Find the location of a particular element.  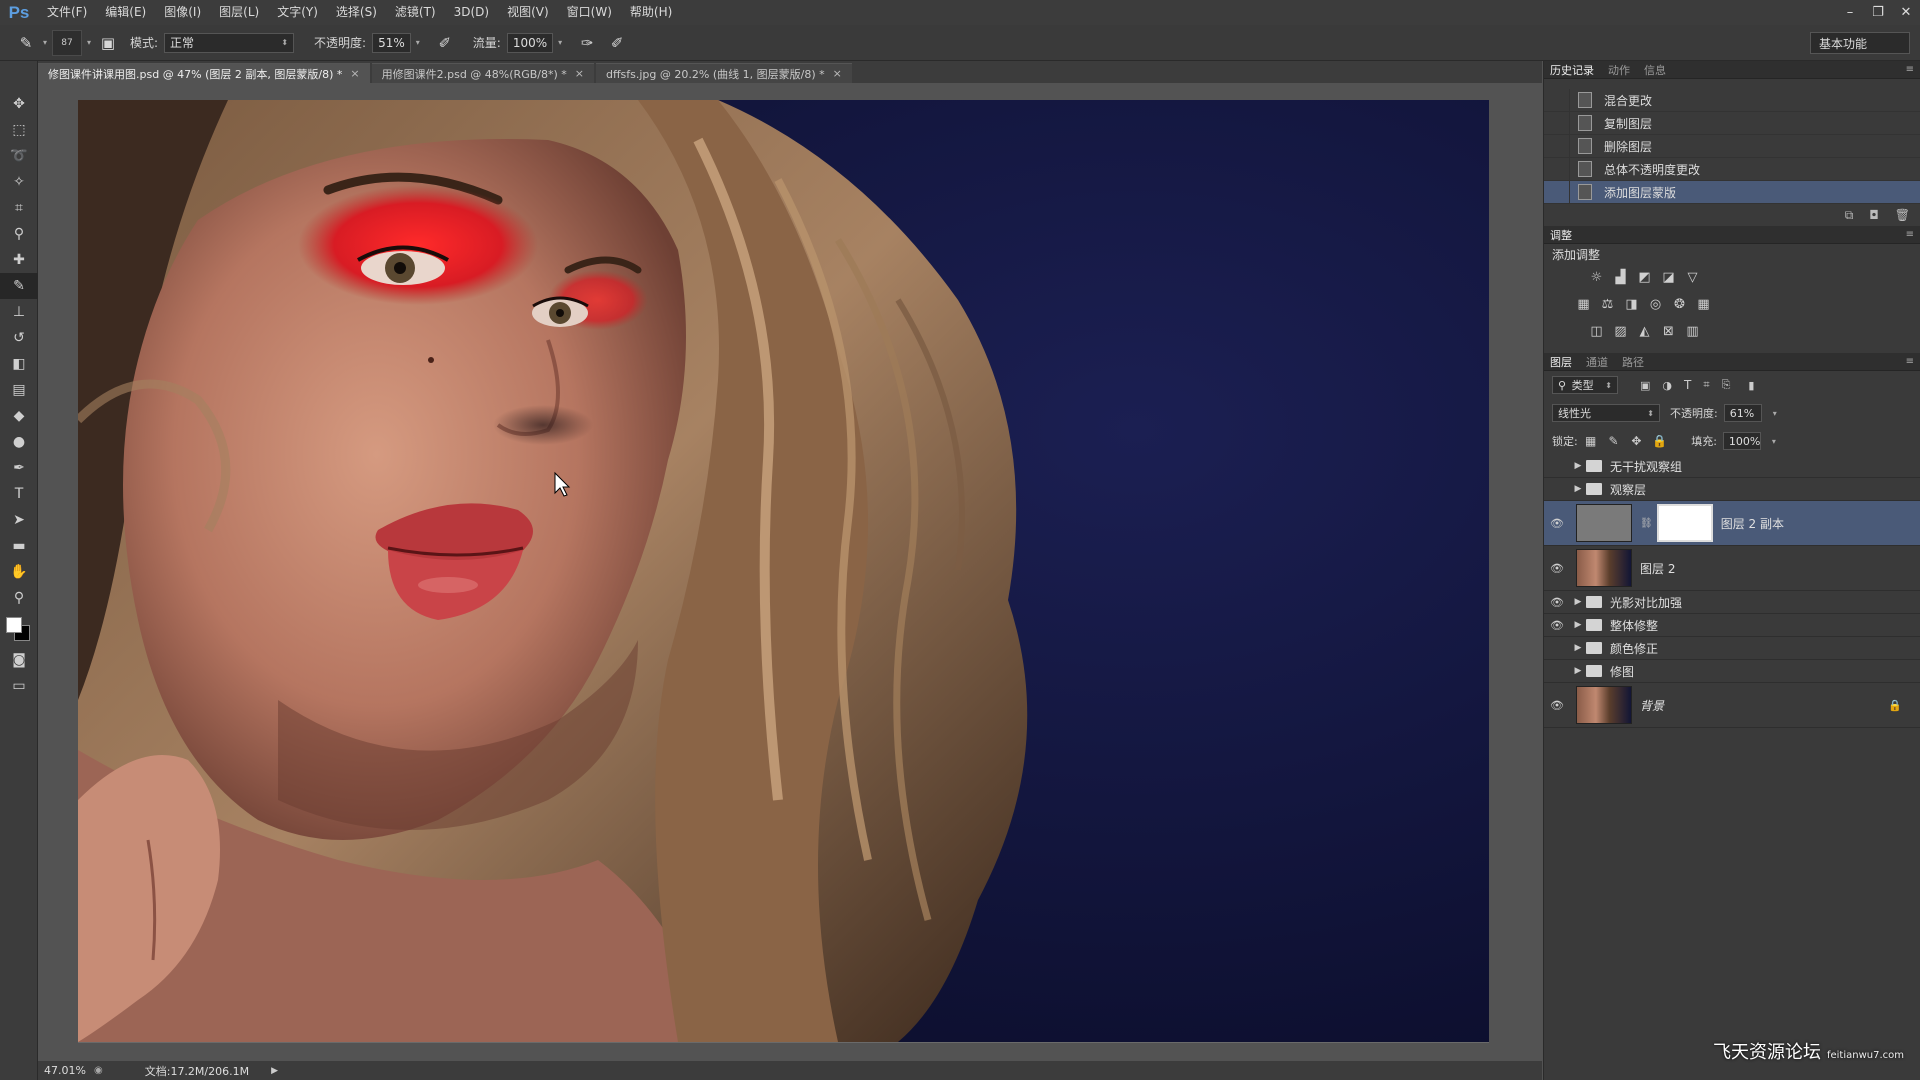

gradient-map-icon: ▥ is located at coordinates (1692, 331).